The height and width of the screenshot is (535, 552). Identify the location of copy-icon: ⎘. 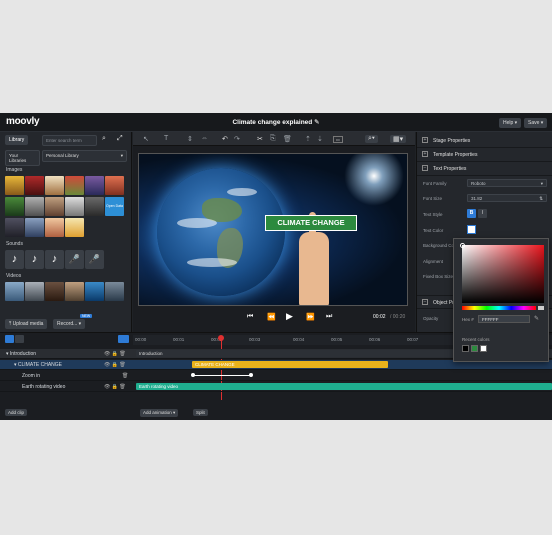
(273, 139).